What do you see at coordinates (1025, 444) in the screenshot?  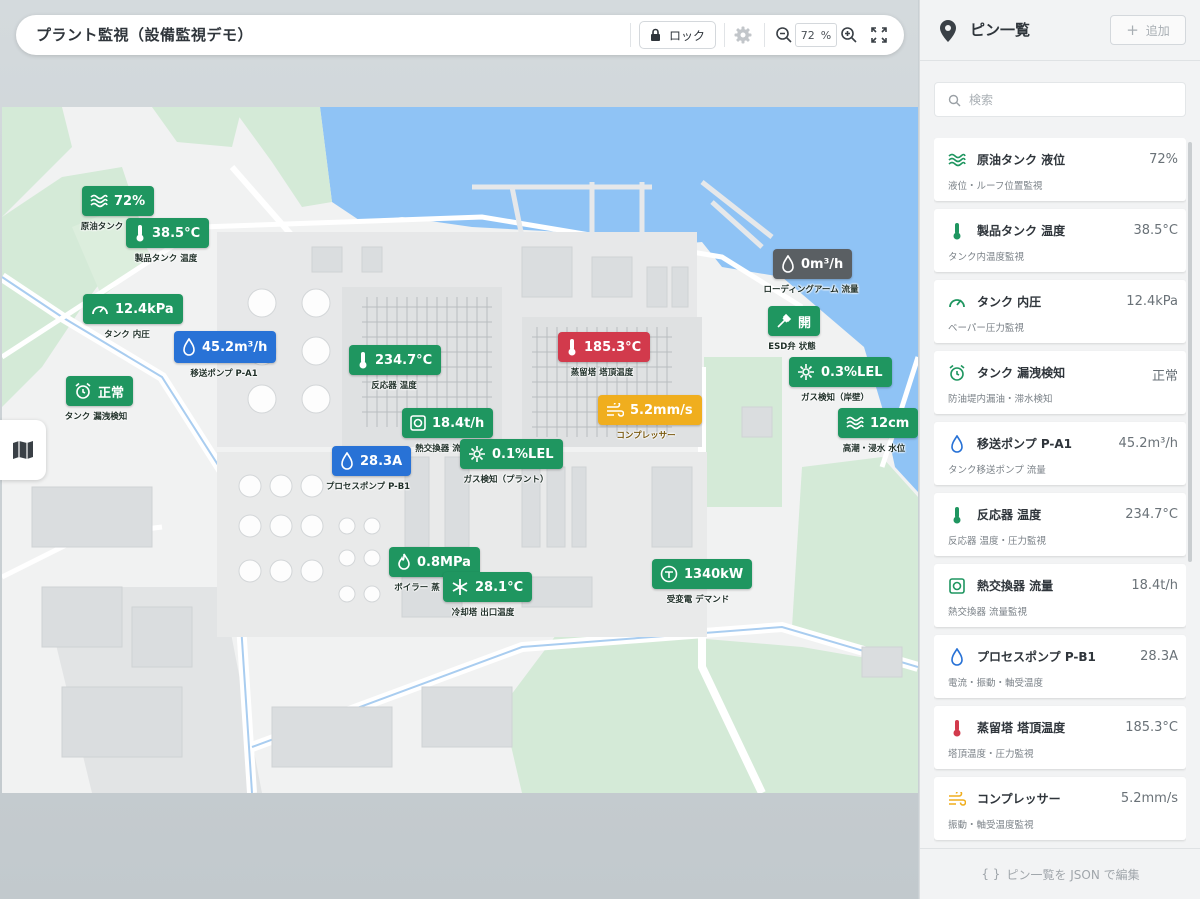 I see `pin-card-name: 移送ポンプ P-A1` at bounding box center [1025, 444].